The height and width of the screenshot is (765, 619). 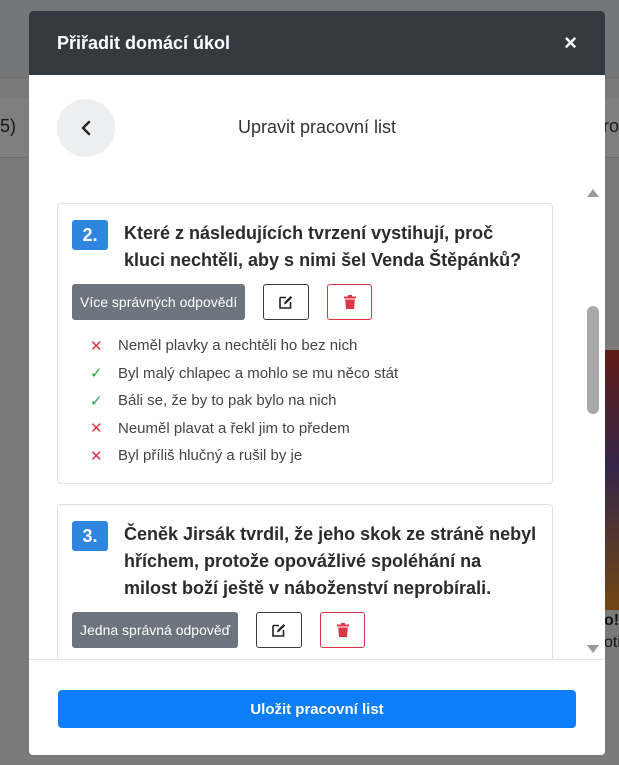 What do you see at coordinates (258, 373) in the screenshot?
I see `answer-text: Byl malý chlapec a mohlo se mu něco stát` at bounding box center [258, 373].